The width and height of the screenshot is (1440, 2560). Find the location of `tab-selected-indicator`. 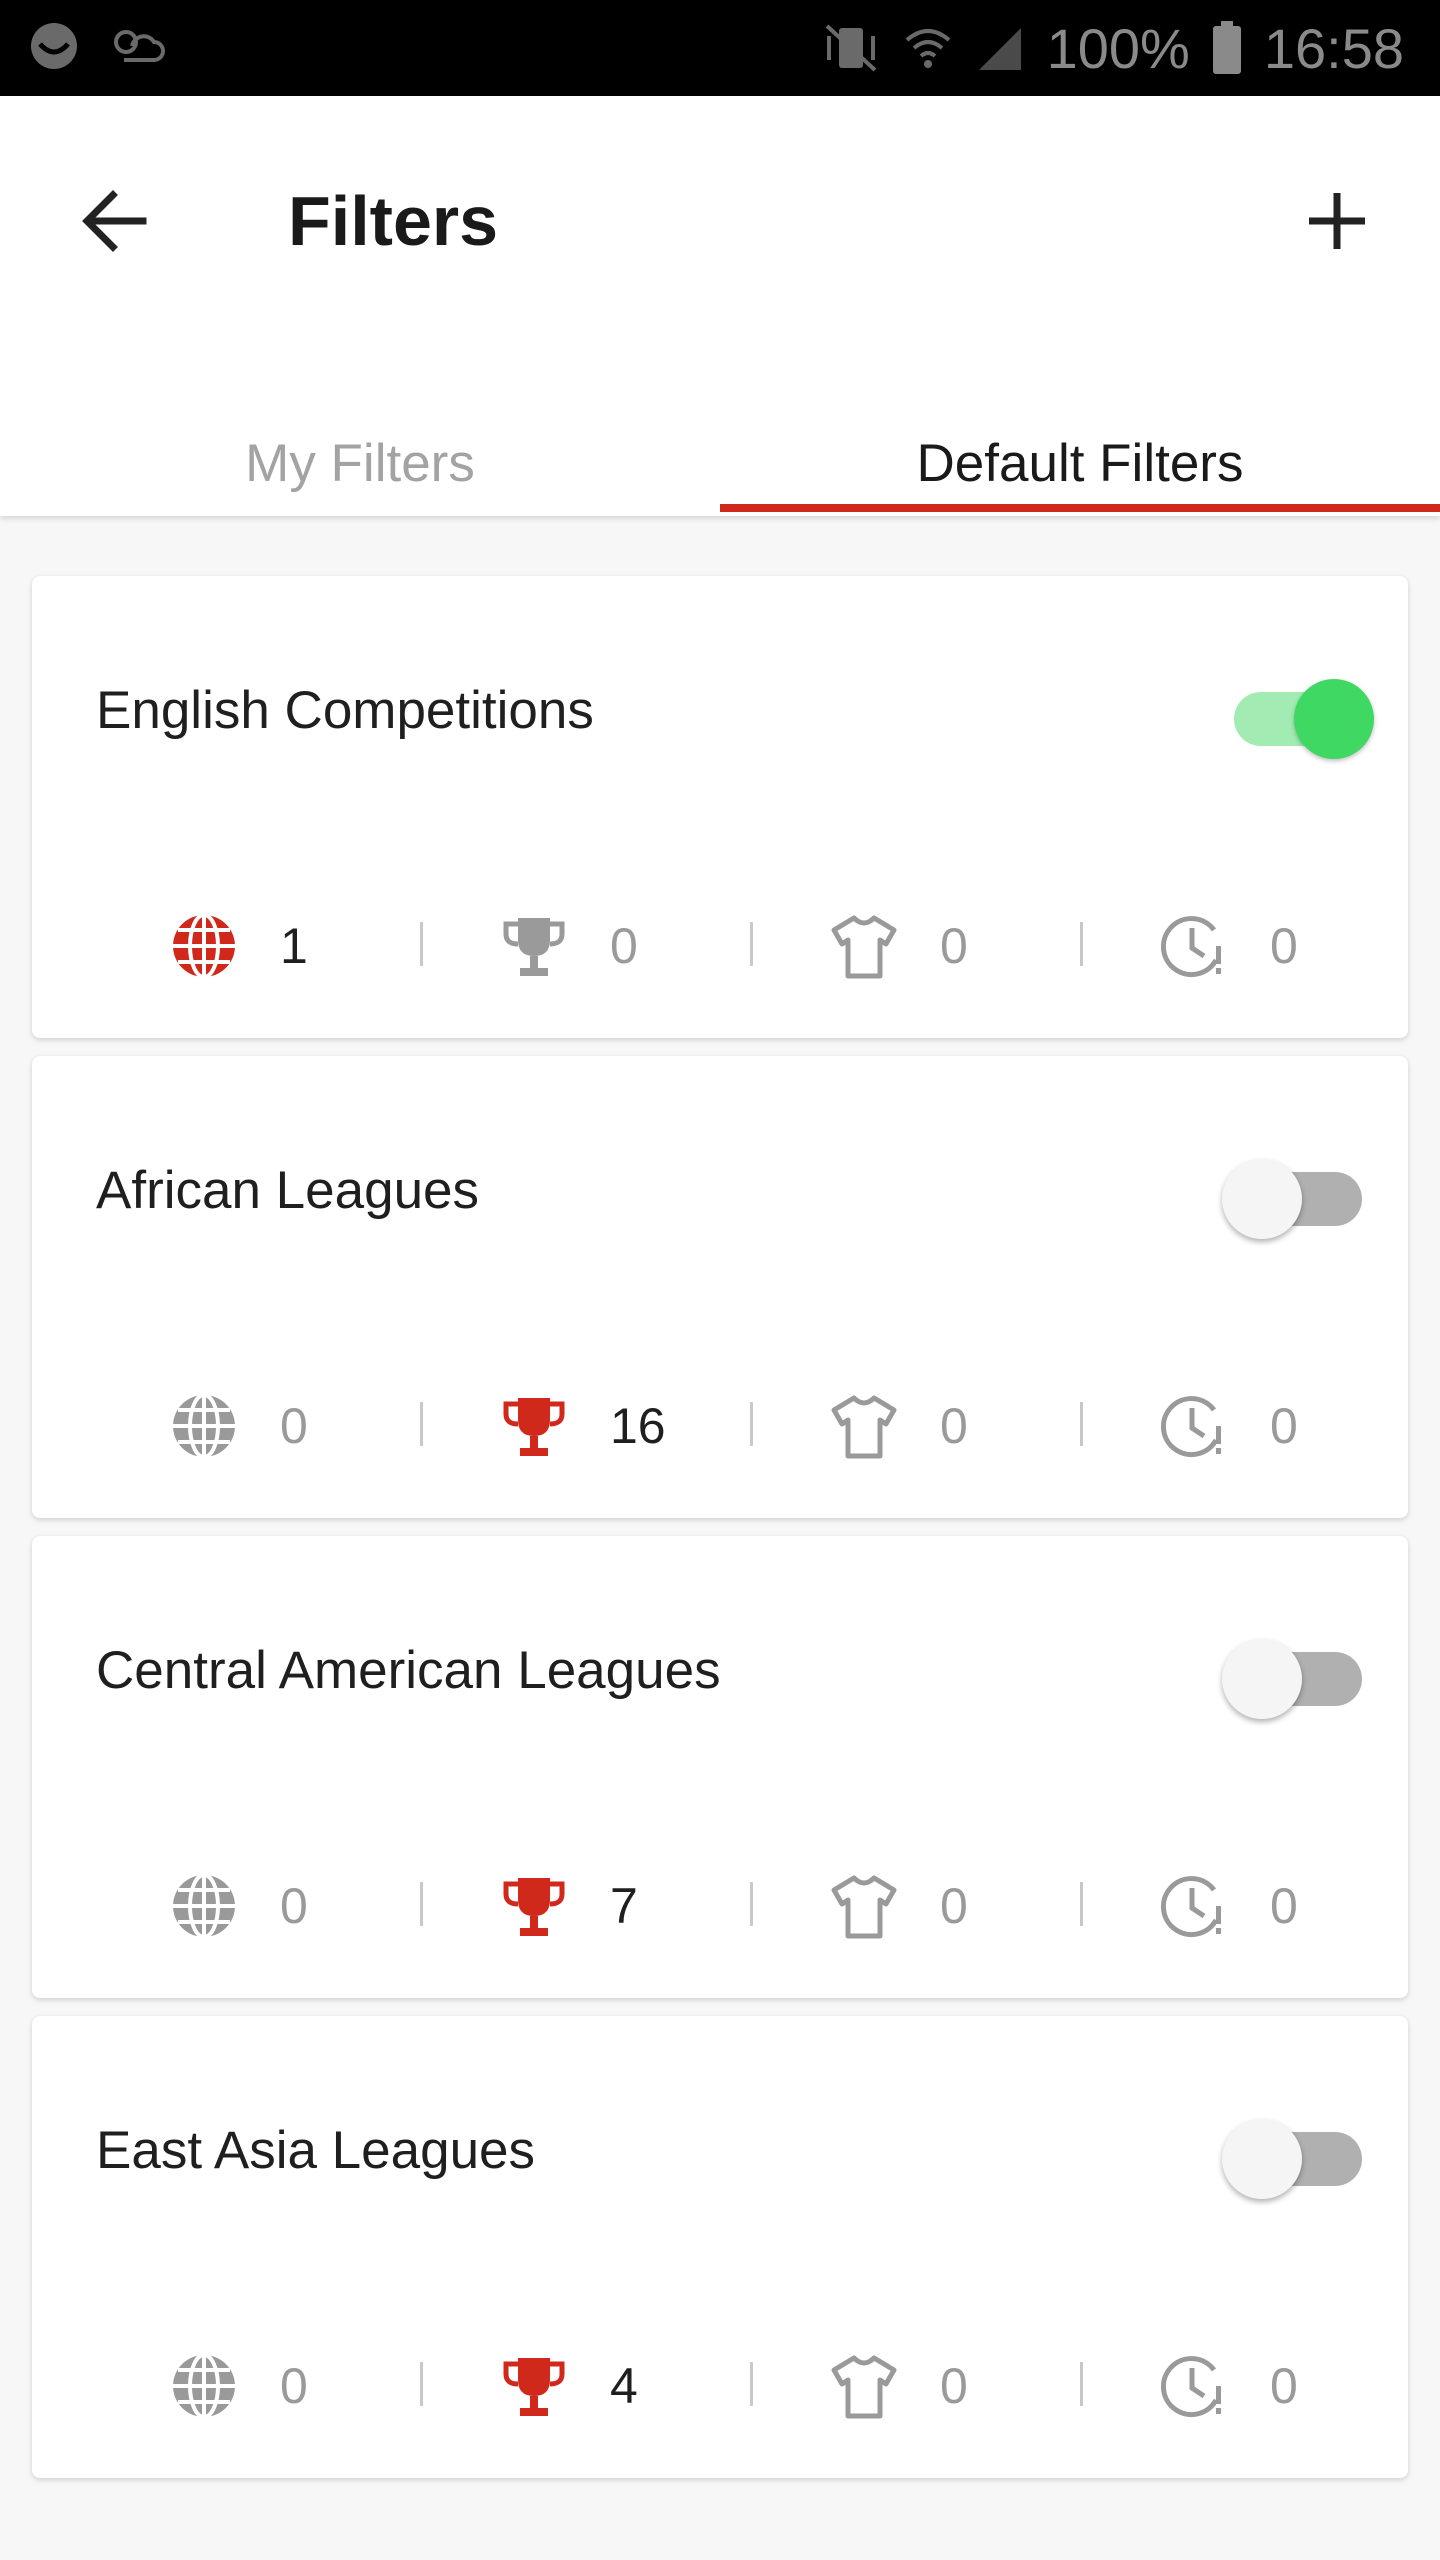

tab-selected-indicator is located at coordinates (1080, 508).